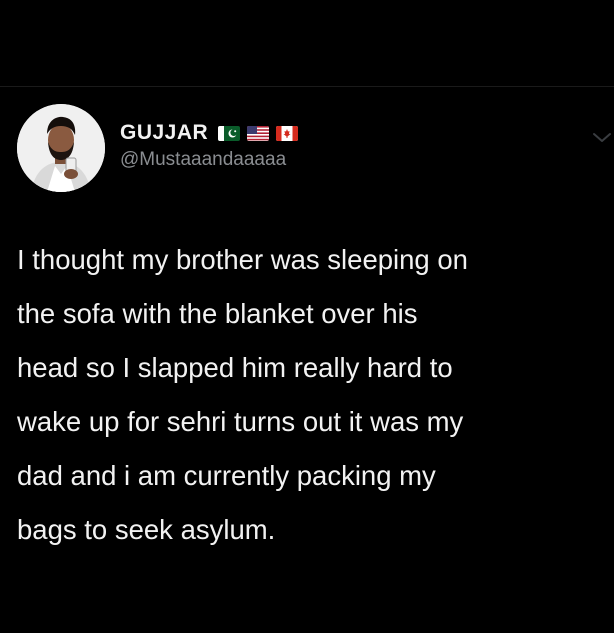  I want to click on divider, so click(307, 86).